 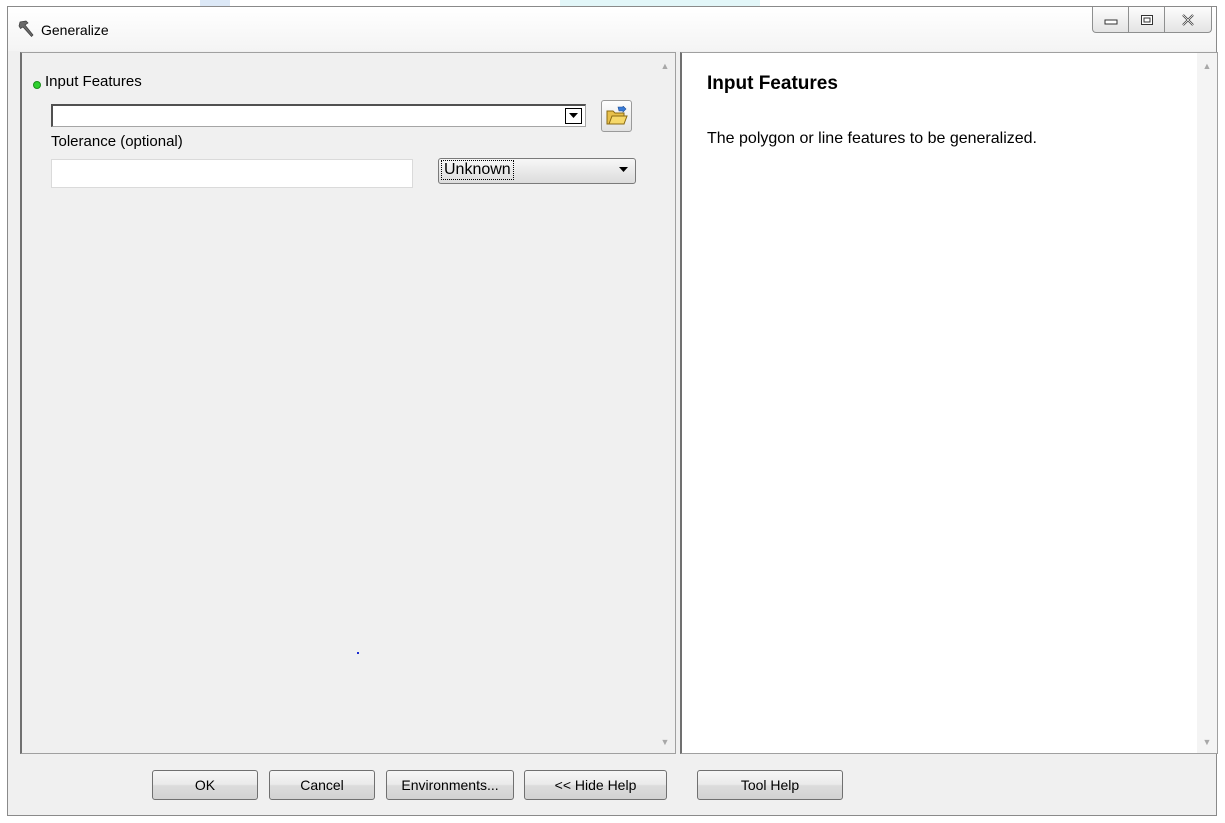 I want to click on window-title: Generalize, so click(x=75, y=30).